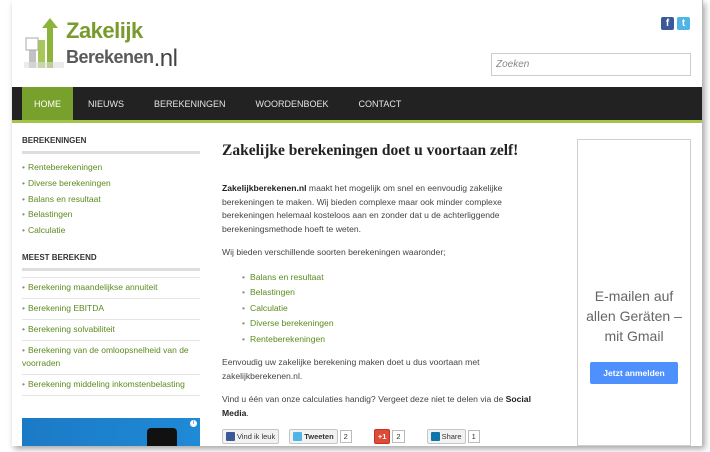  I want to click on google-plus-button: +1, so click(382, 436).